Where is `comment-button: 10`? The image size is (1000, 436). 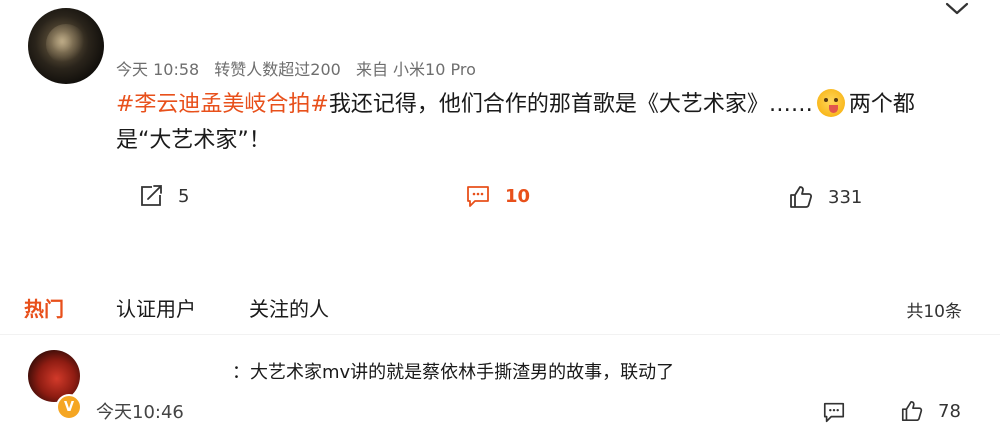 comment-button: 10 is located at coordinates (497, 196).